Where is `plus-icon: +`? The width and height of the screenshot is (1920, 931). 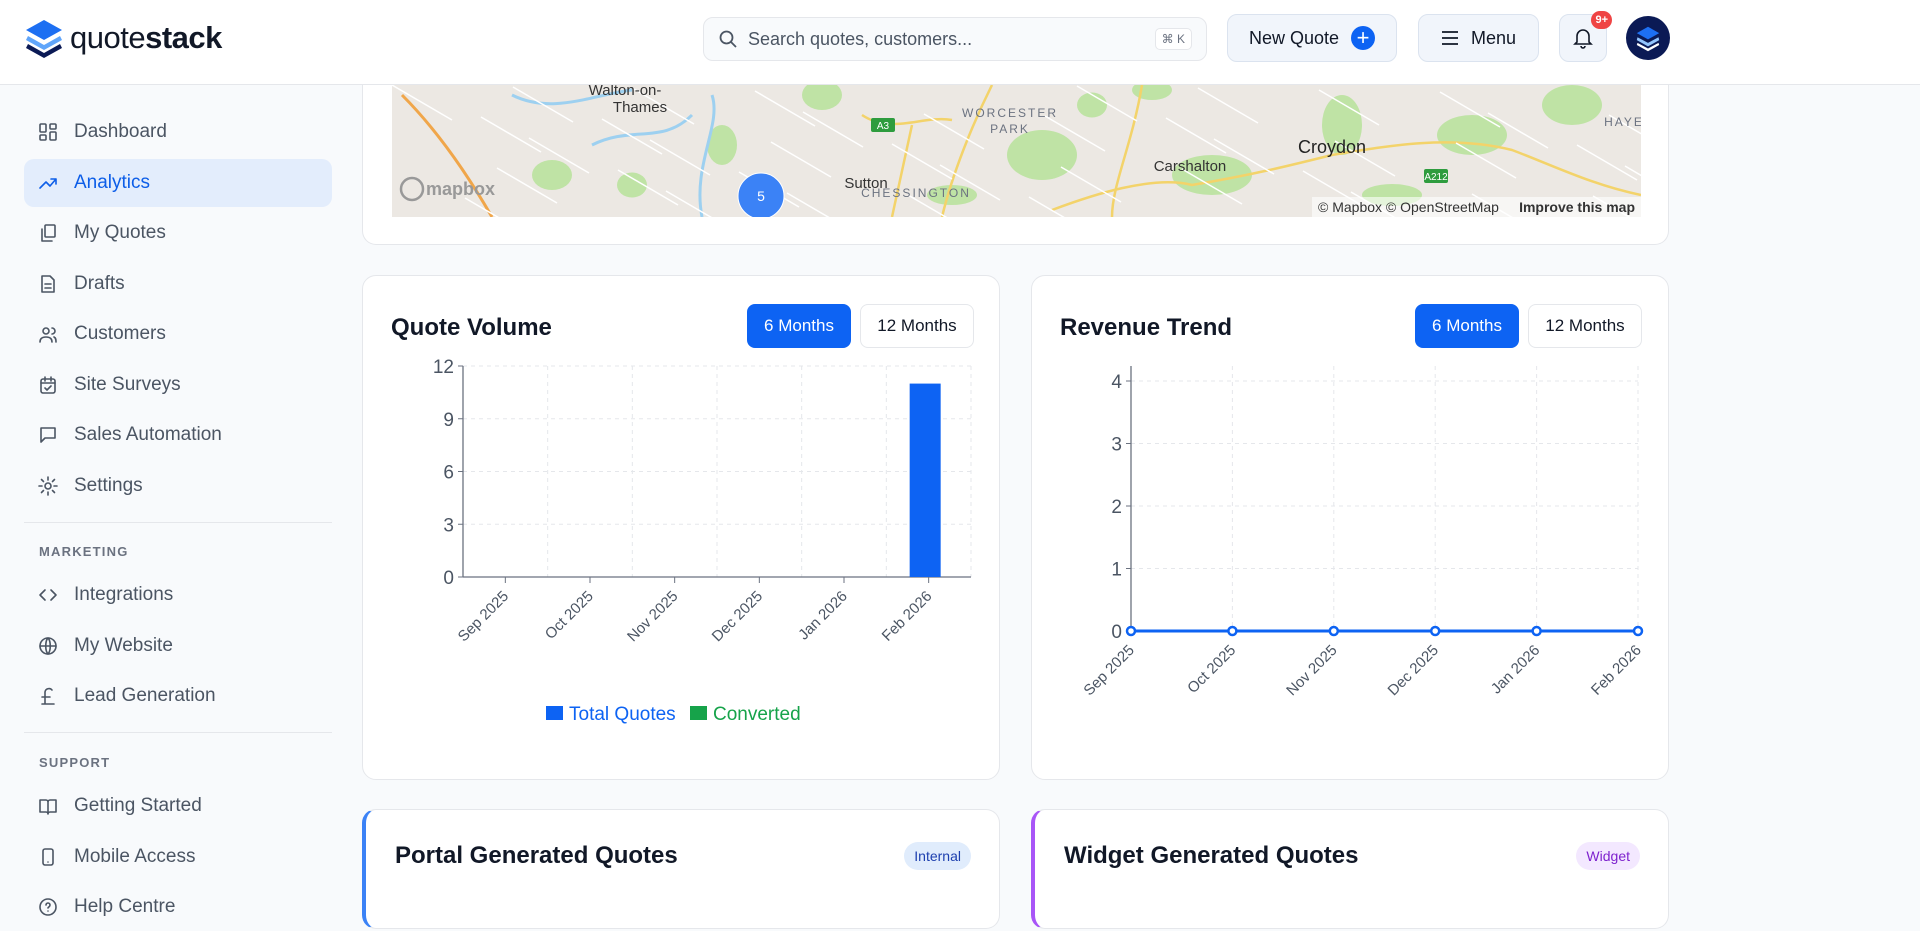
plus-icon: + is located at coordinates (1363, 38).